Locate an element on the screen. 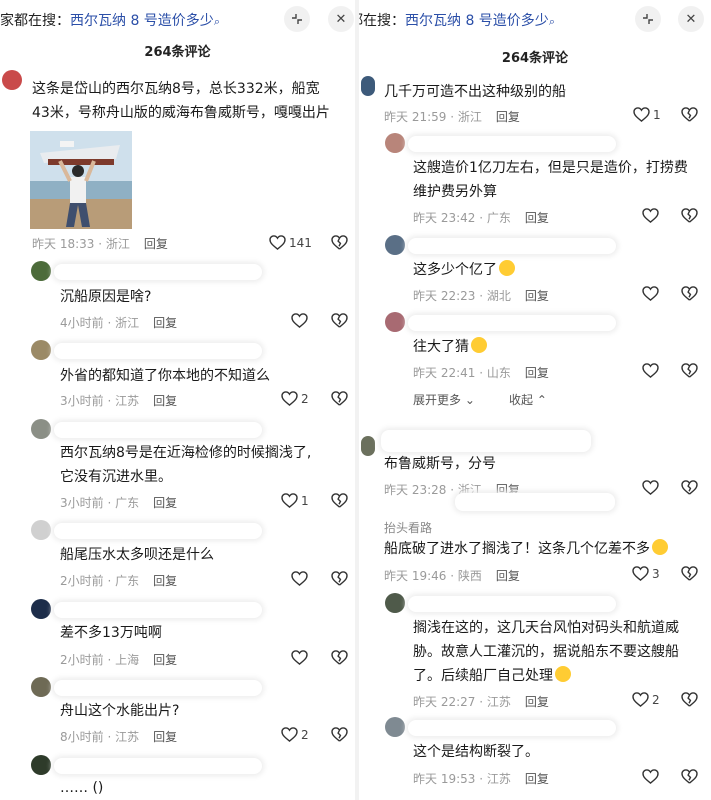  expand-more-label: 展开更多 is located at coordinates (437, 400).